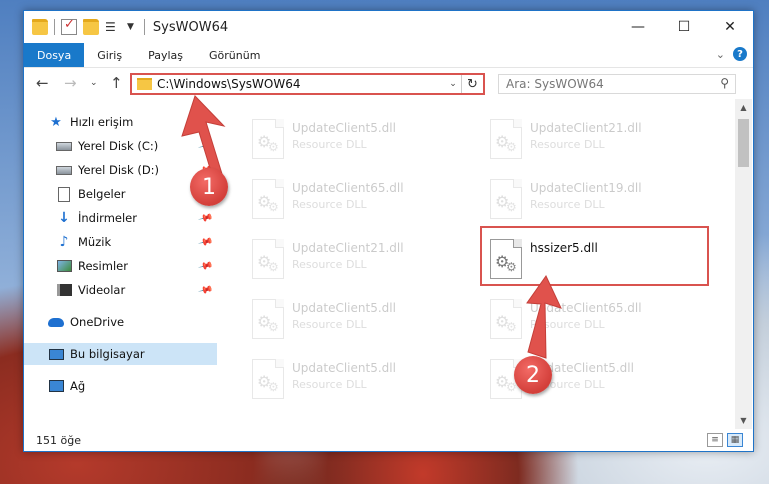 This screenshot has height=484, width=769. I want to click on step-badge-2: 2, so click(533, 375).